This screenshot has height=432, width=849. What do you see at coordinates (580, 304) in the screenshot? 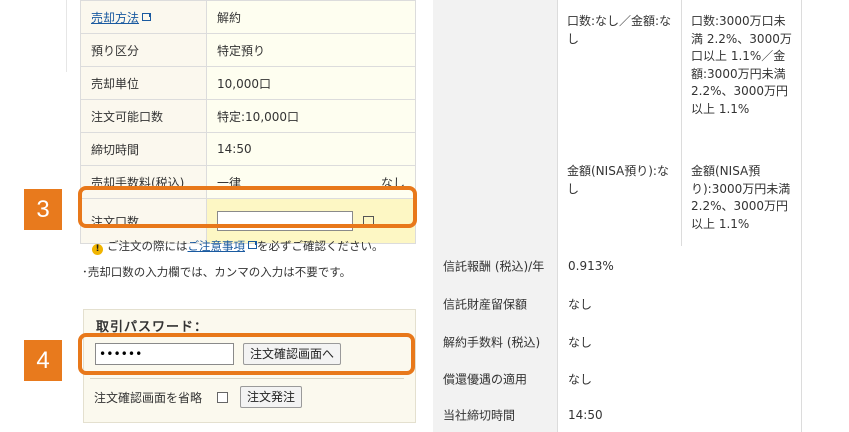
I see `reserve-value: なし` at bounding box center [580, 304].